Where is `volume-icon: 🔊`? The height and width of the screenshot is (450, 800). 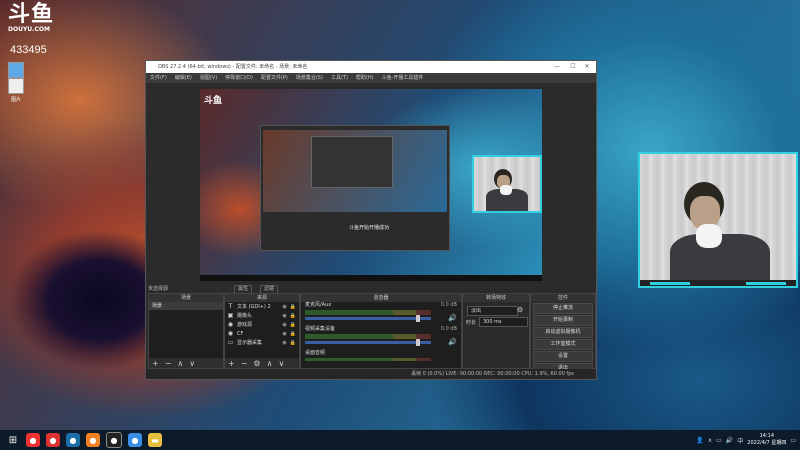
volume-icon: 🔊 is located at coordinates (729, 440).